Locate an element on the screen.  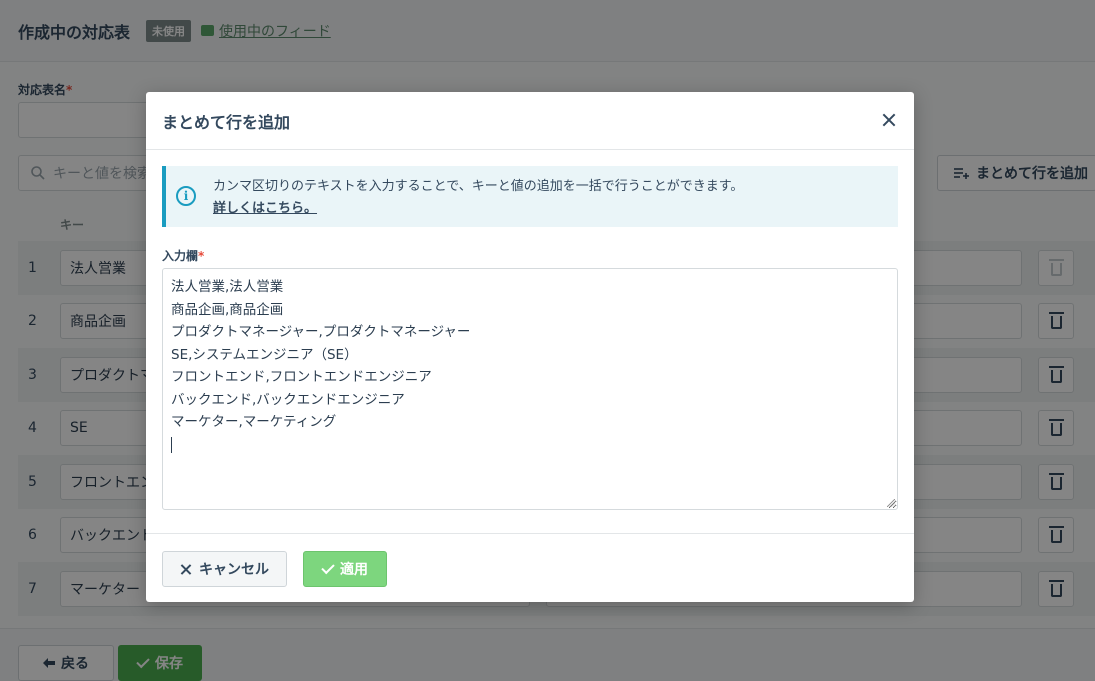
apply-button-label: 適用 is located at coordinates (354, 570).